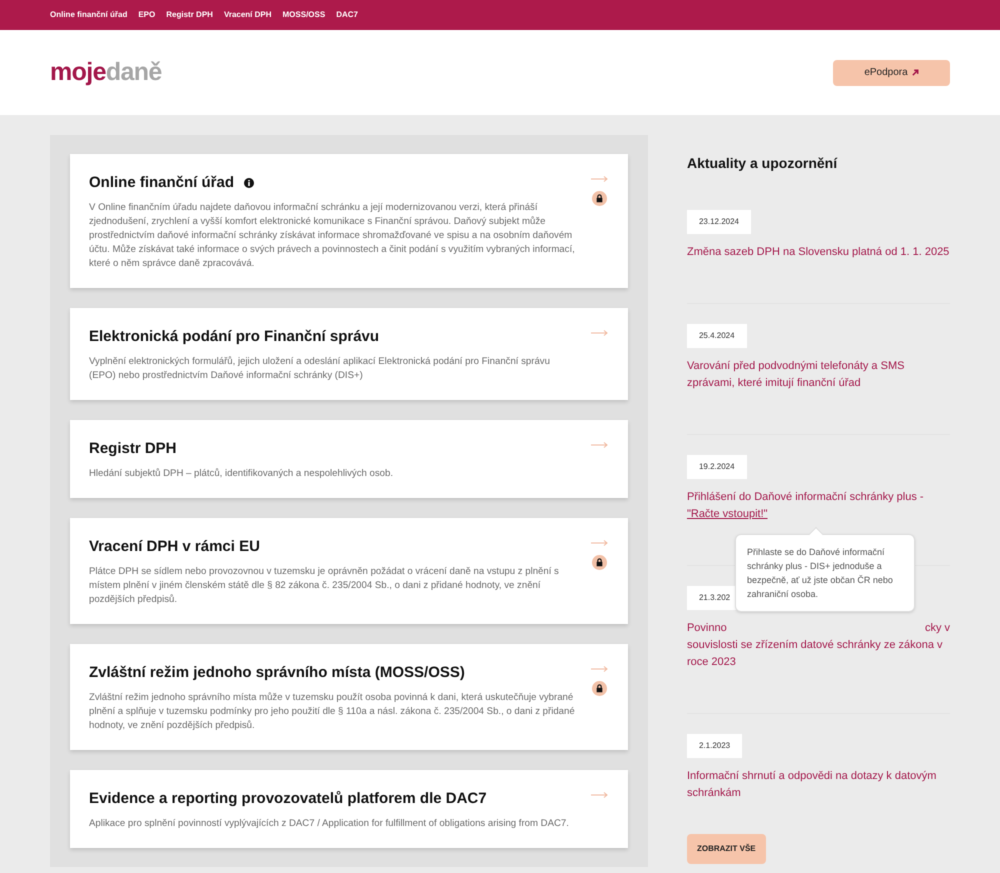 The image size is (1000, 873). What do you see at coordinates (937, 628) in the screenshot?
I see `news-title: cky v` at bounding box center [937, 628].